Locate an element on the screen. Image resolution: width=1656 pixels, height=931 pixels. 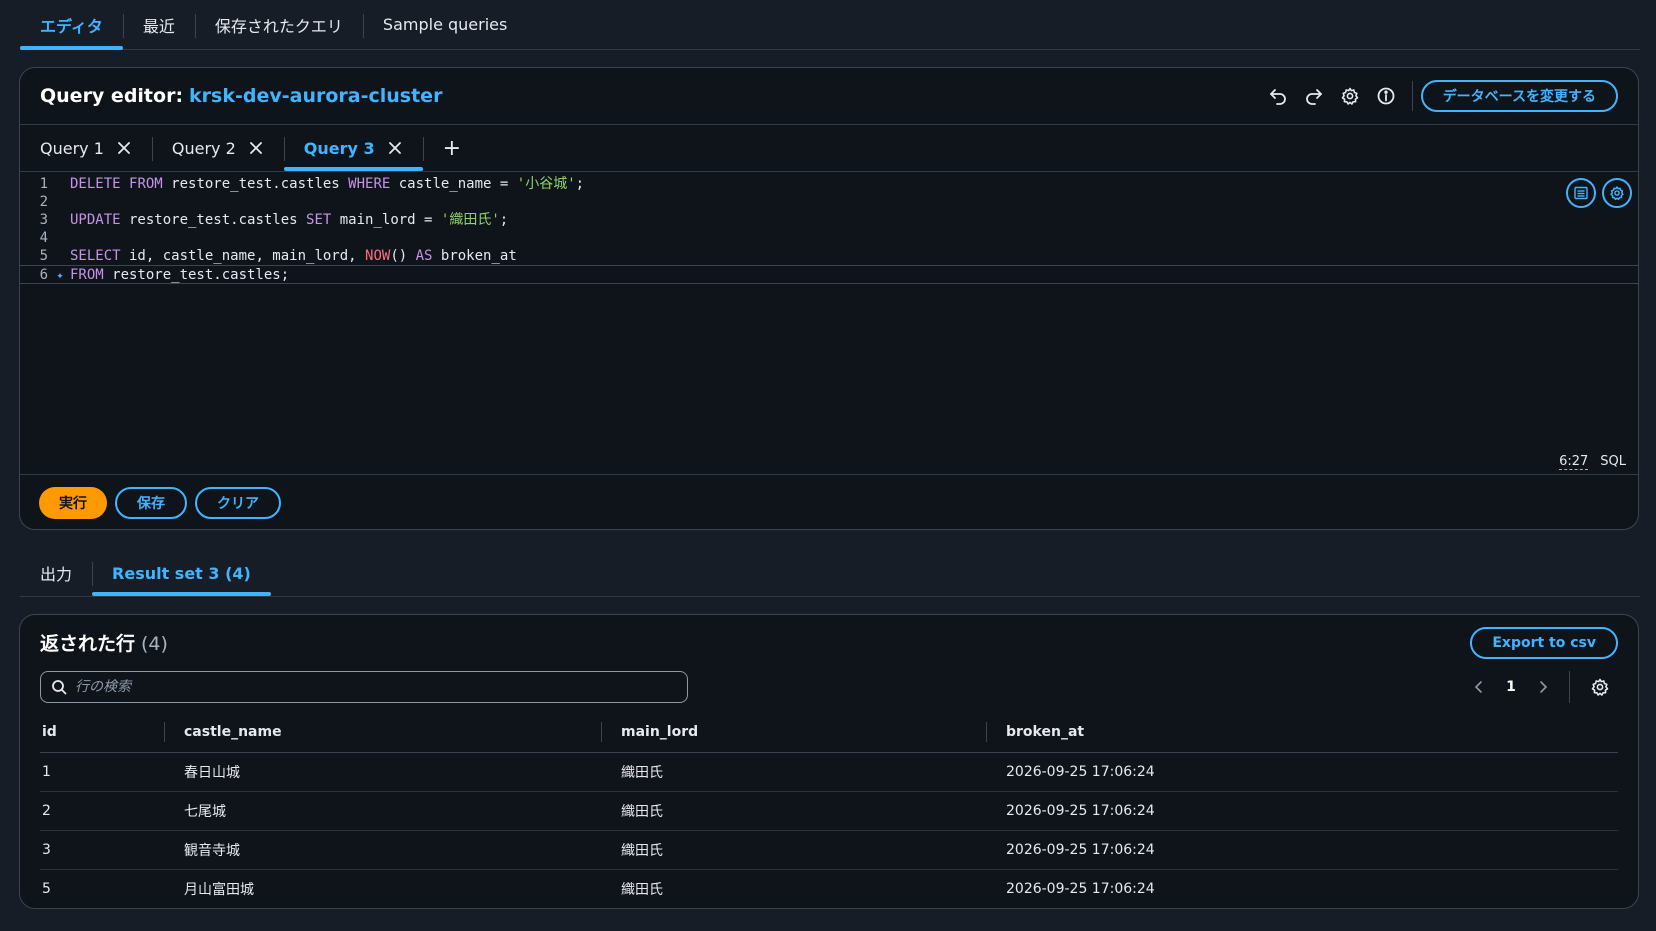
sql-keyword: AS is located at coordinates (424, 256).